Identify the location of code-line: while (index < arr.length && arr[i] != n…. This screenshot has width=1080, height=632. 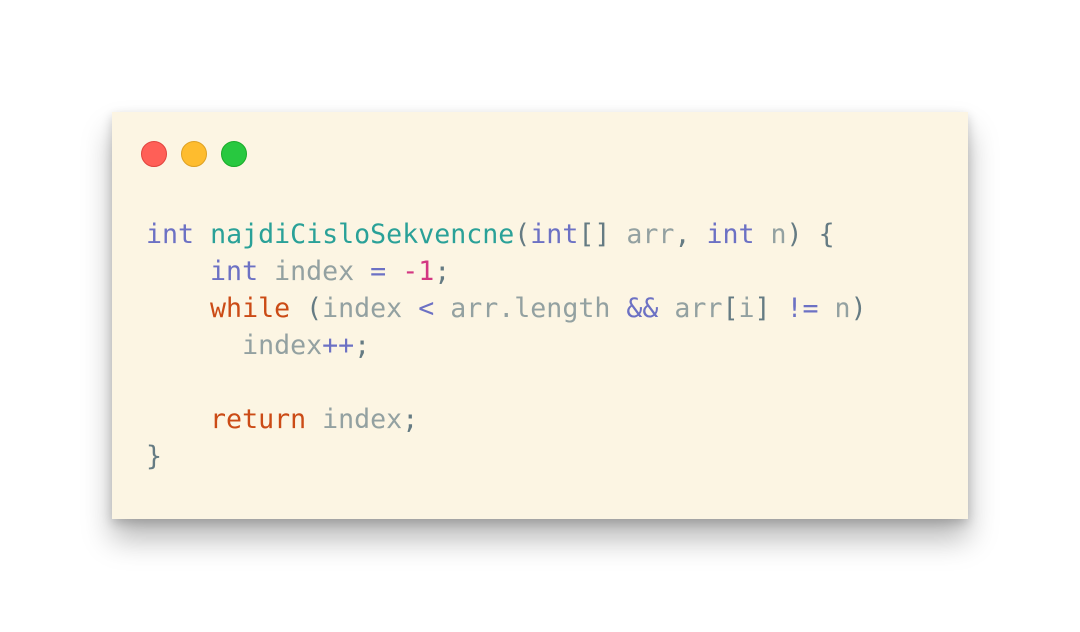
(506, 308).